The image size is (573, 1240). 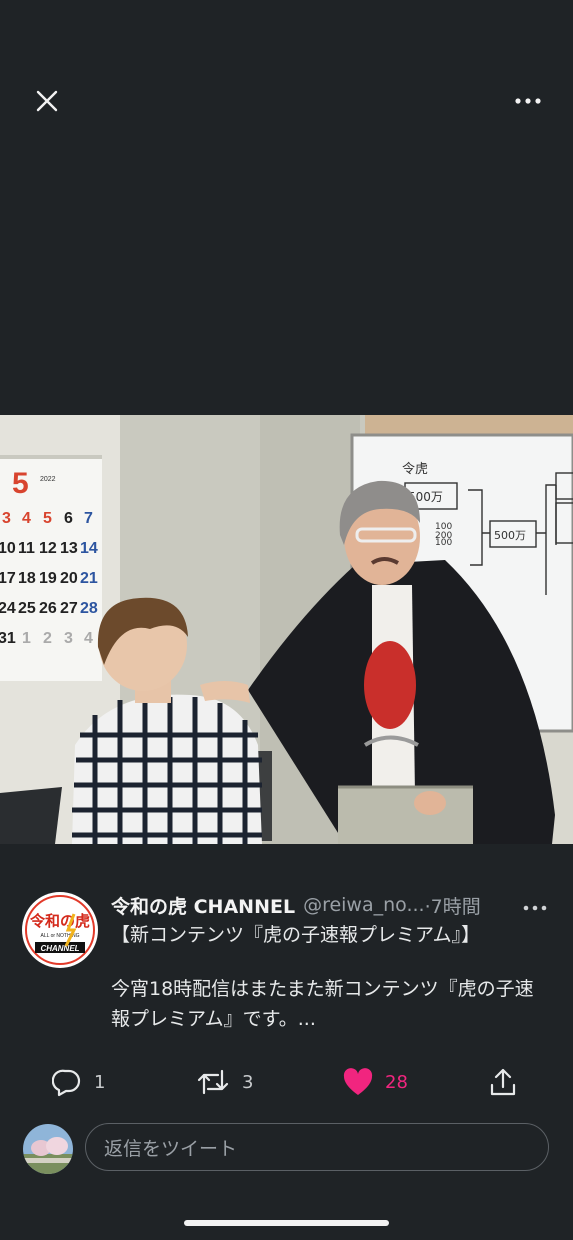 What do you see at coordinates (26, 638) in the screenshot?
I see `calendar-day: 1` at bounding box center [26, 638].